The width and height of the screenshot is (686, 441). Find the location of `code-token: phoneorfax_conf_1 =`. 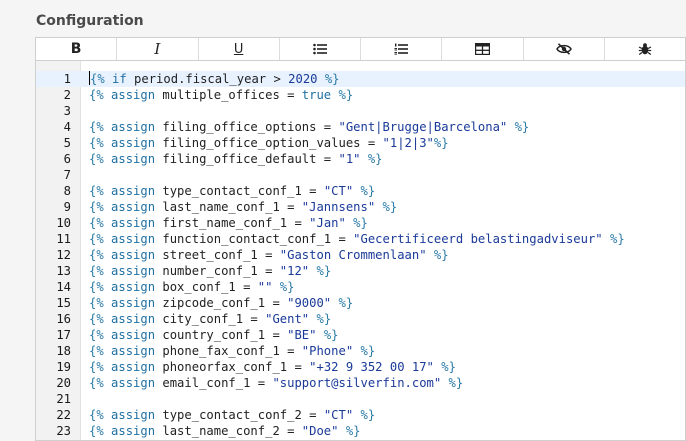

code-token: phoneorfax_conf_1 = is located at coordinates (232, 367).